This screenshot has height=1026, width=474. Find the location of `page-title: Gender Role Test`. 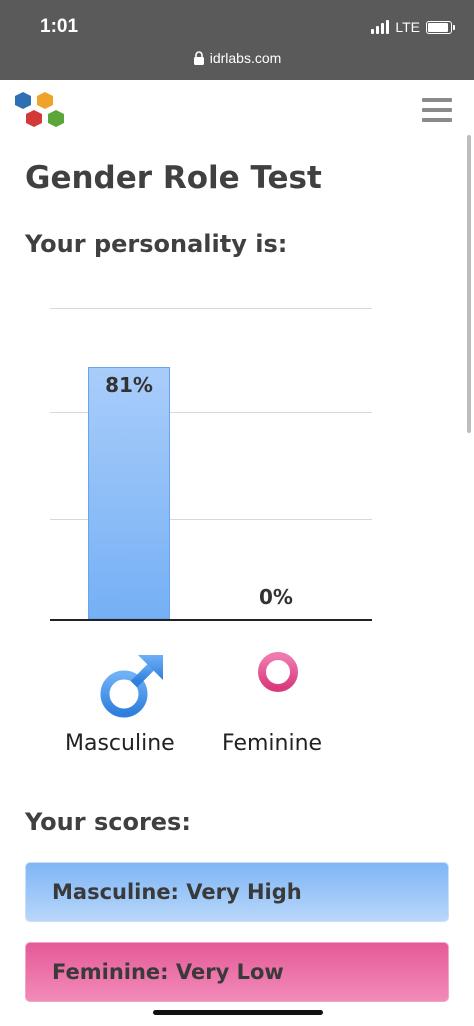

page-title: Gender Role Test is located at coordinates (173, 178).